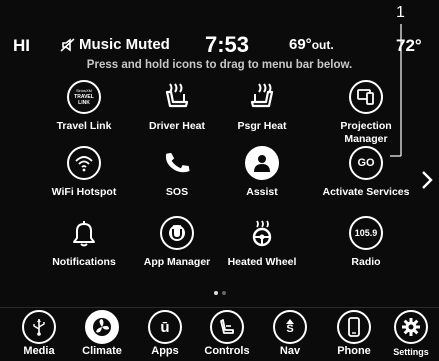  I want to click on app-projection-manager: Projection Manager, so click(366, 112).